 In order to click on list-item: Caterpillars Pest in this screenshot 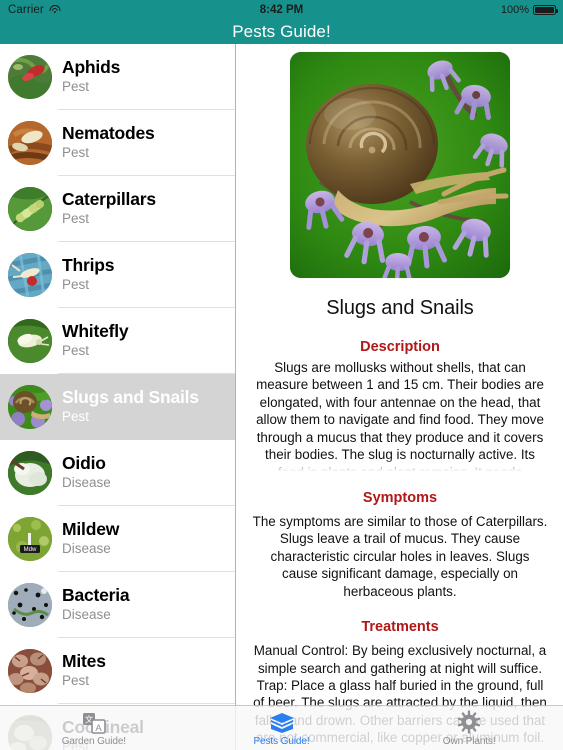, I will do `click(117, 209)`.